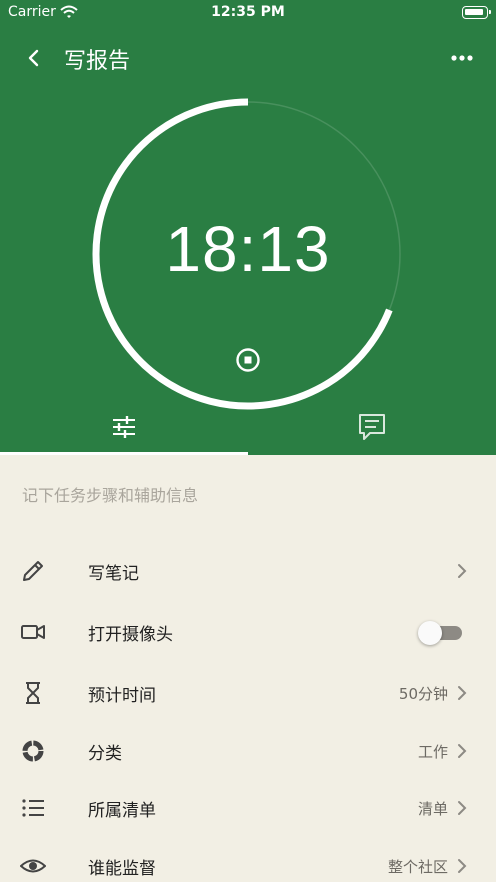 The image size is (496, 882). Describe the element at coordinates (33, 693) in the screenshot. I see `hourglass-icon` at that location.